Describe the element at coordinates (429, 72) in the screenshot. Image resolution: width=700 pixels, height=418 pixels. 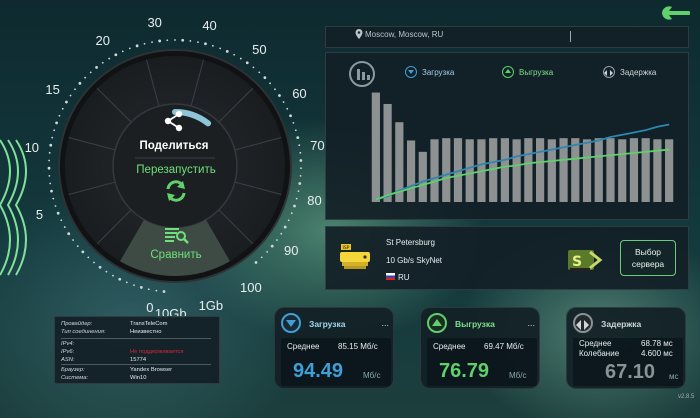
I see `legend-download: Загрузка` at that location.